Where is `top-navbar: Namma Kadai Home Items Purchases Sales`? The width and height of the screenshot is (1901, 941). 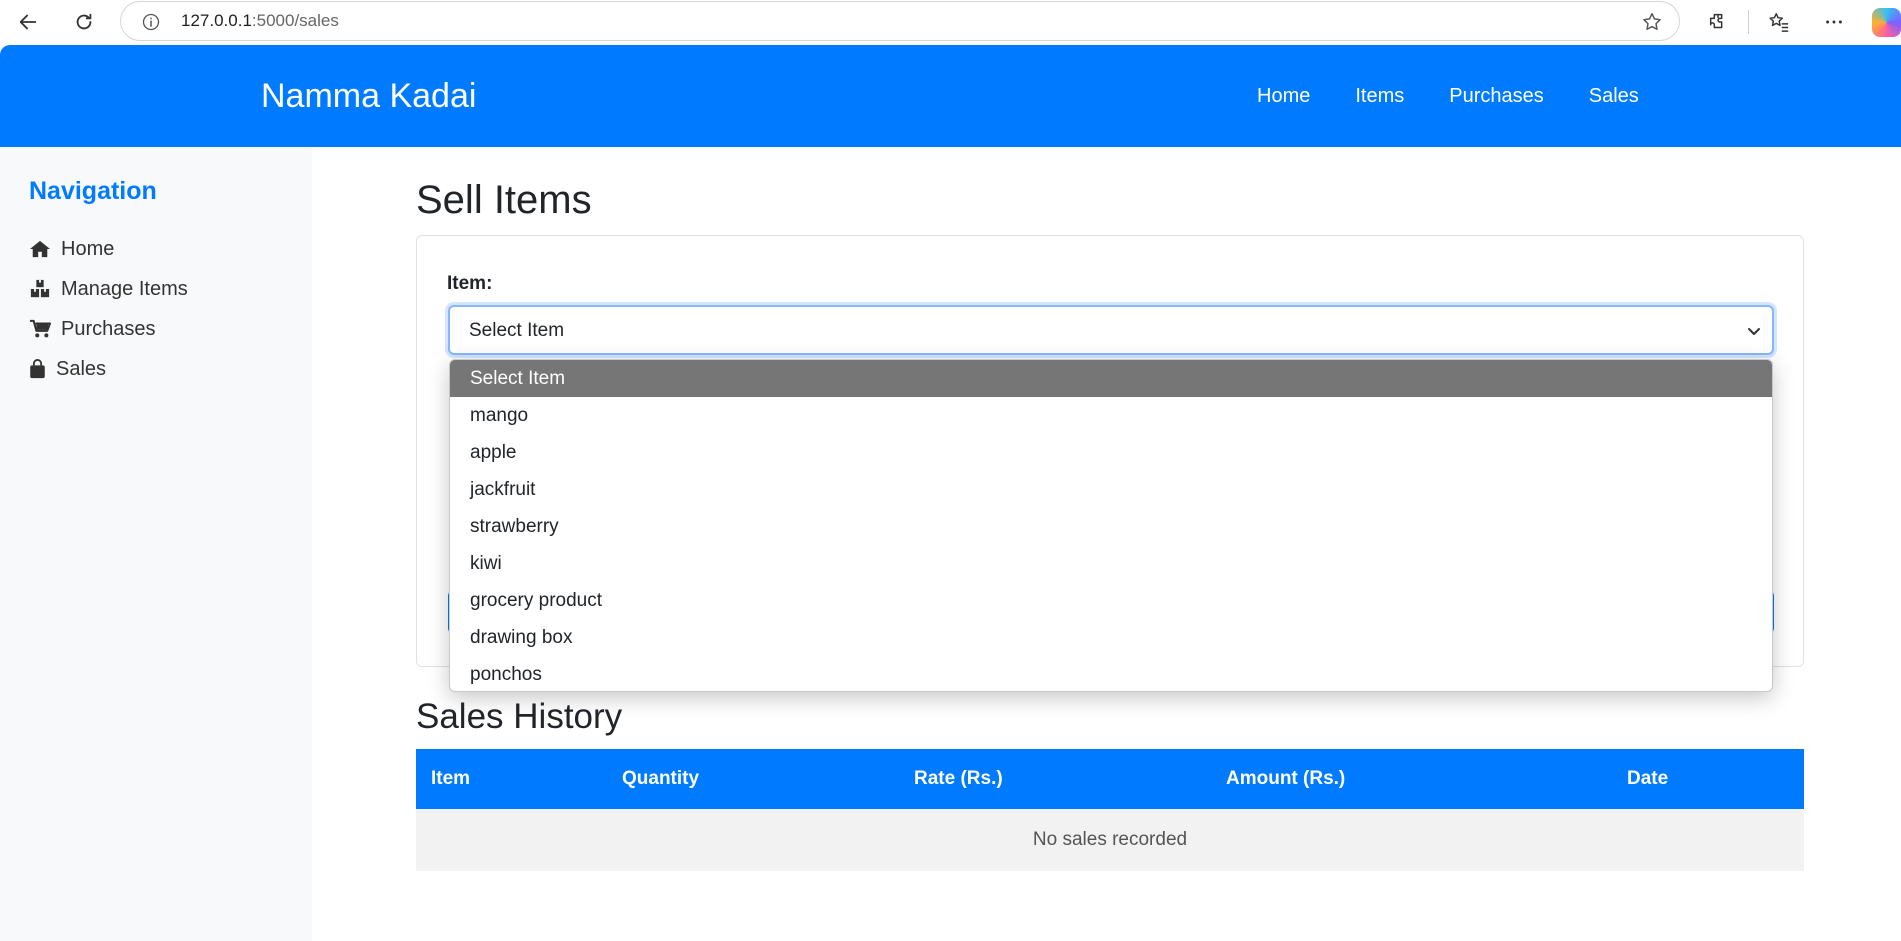
top-navbar: Namma Kadai Home Items Purchases Sales is located at coordinates (950, 96).